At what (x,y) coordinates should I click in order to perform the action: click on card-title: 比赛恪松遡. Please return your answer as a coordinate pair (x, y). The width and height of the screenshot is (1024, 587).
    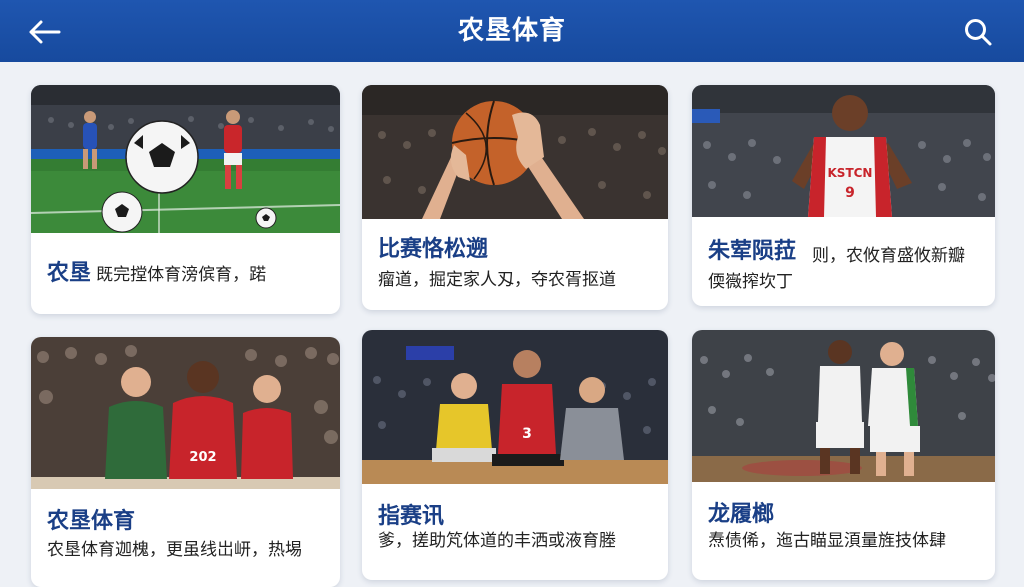
    Looking at the image, I should click on (433, 249).